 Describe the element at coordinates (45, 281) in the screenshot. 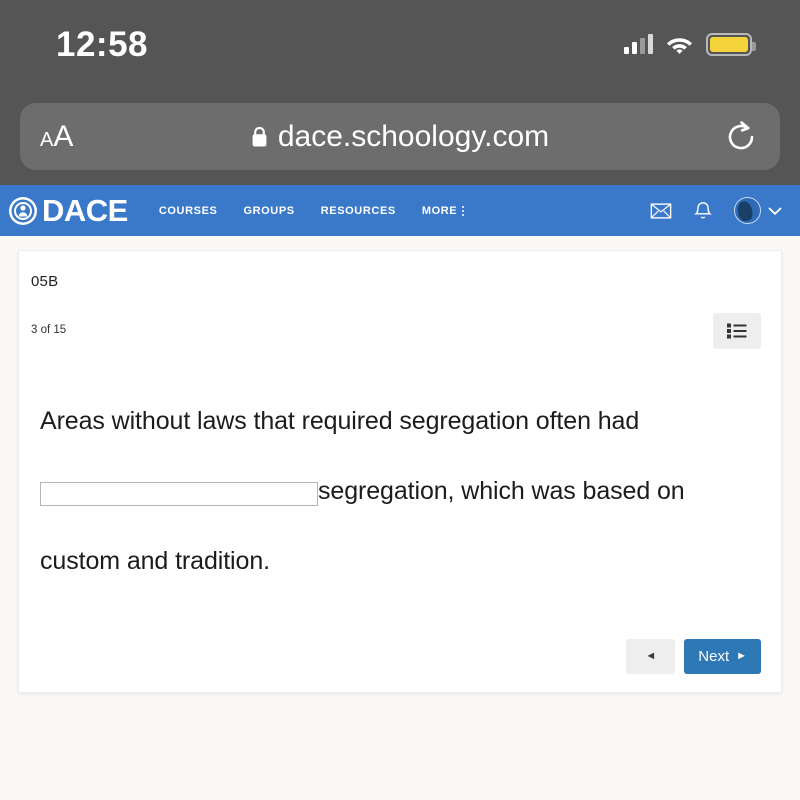

I see `page-title: 05B` at that location.